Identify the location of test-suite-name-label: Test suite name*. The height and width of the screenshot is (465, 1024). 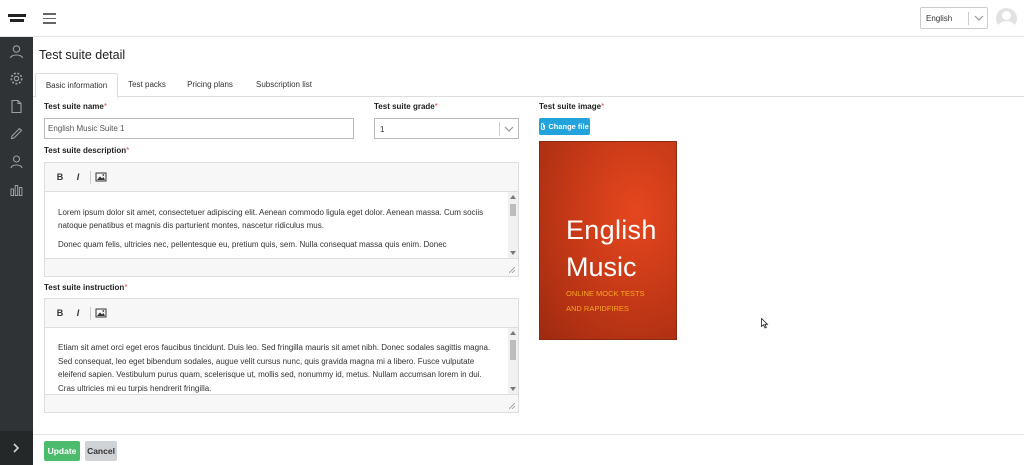
(75, 106).